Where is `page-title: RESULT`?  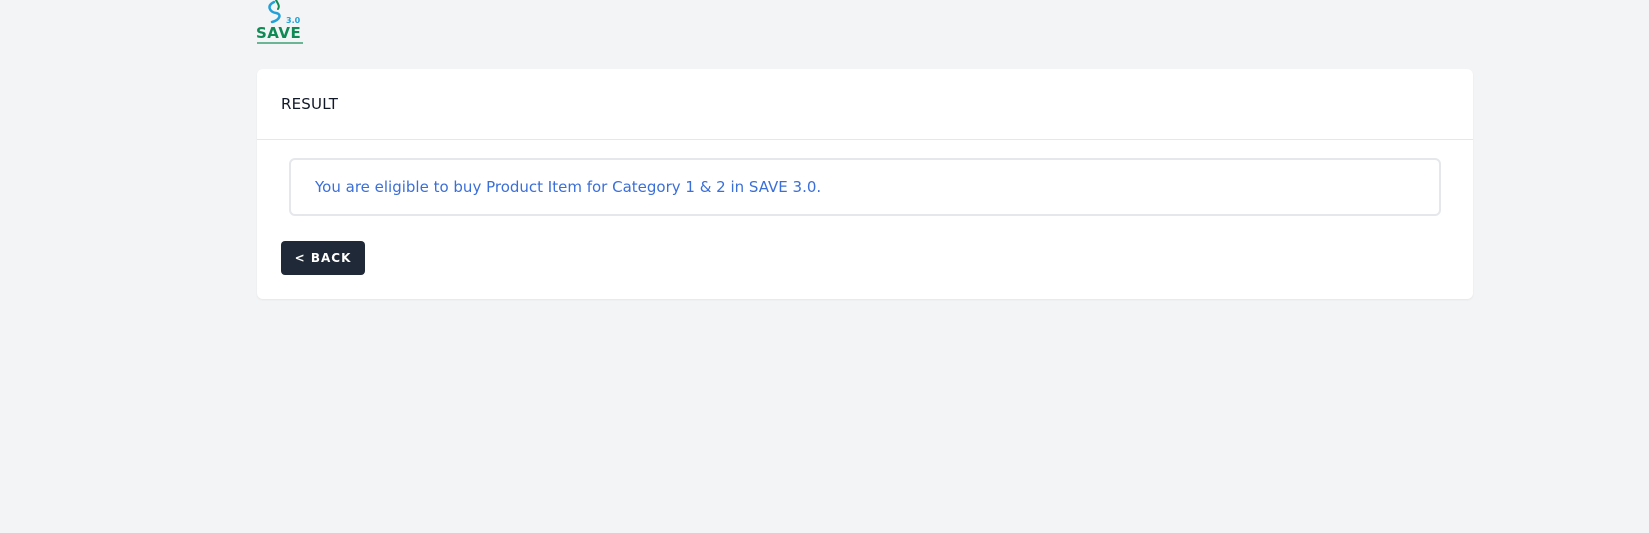 page-title: RESULT is located at coordinates (310, 104).